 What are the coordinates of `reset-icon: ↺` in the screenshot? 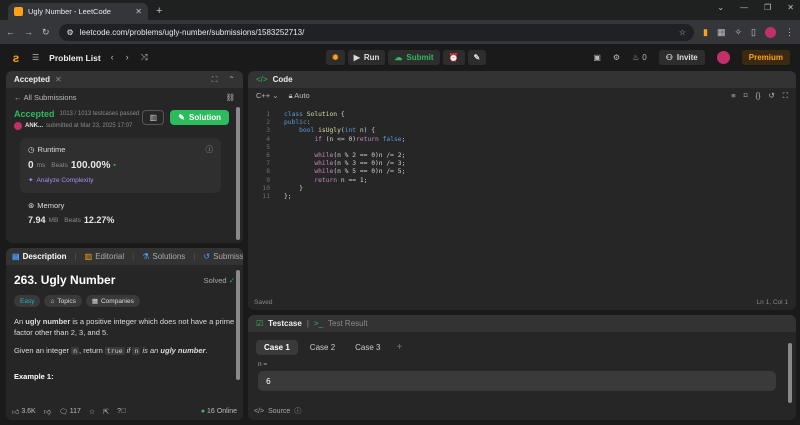 It's located at (771, 96).